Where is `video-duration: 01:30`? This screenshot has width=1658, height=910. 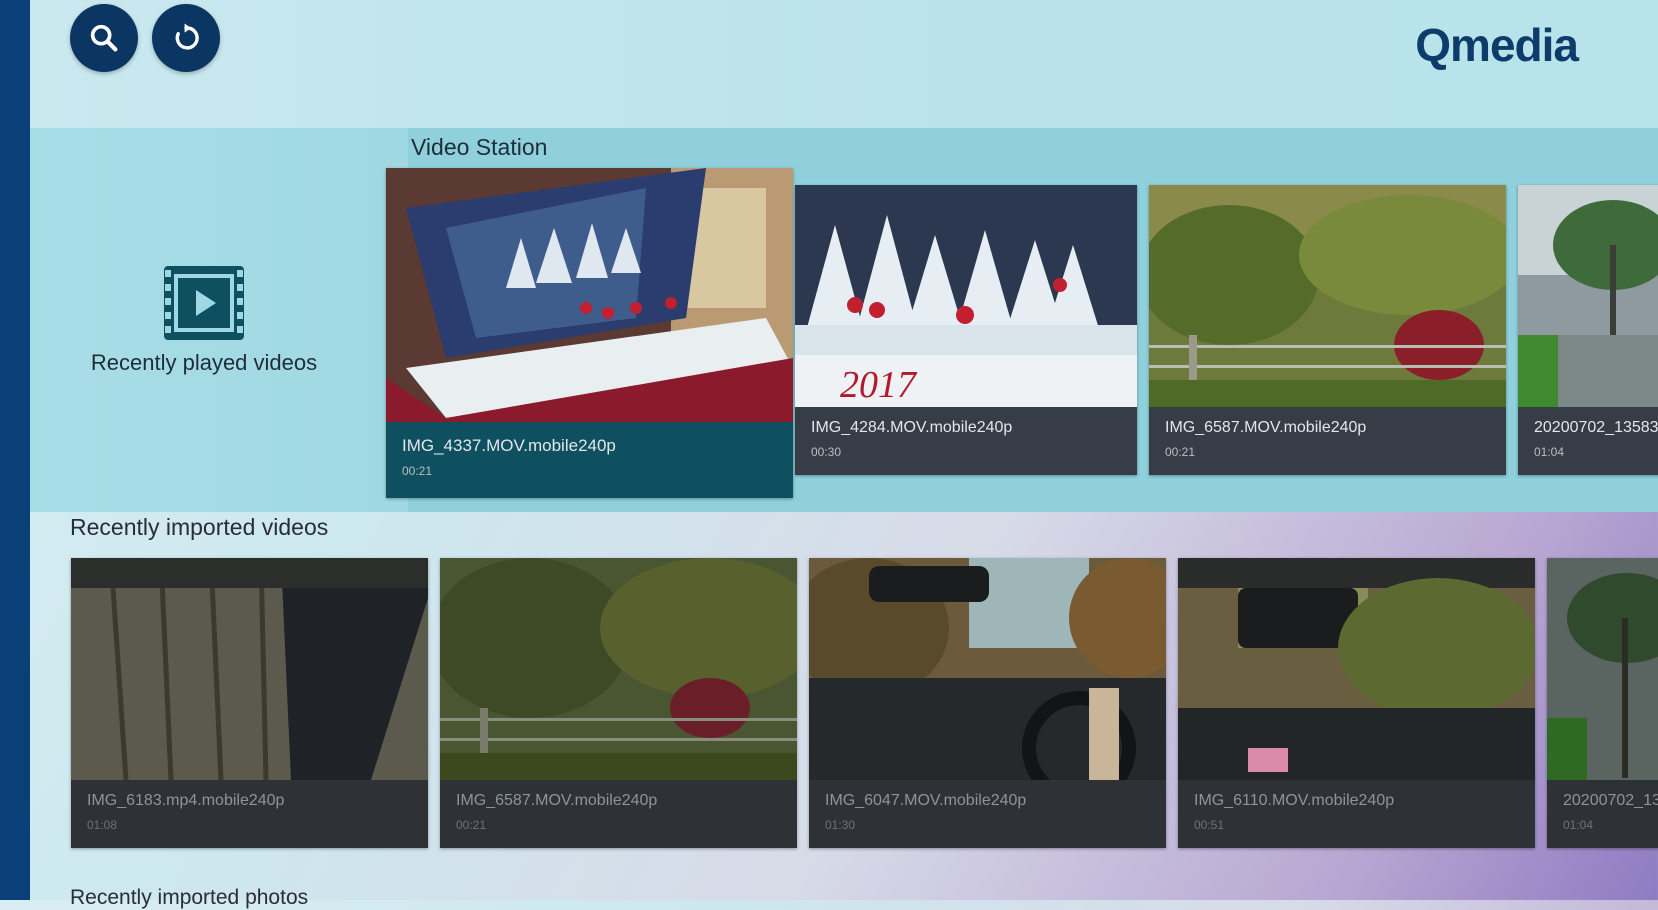
video-duration: 01:30 is located at coordinates (840, 825).